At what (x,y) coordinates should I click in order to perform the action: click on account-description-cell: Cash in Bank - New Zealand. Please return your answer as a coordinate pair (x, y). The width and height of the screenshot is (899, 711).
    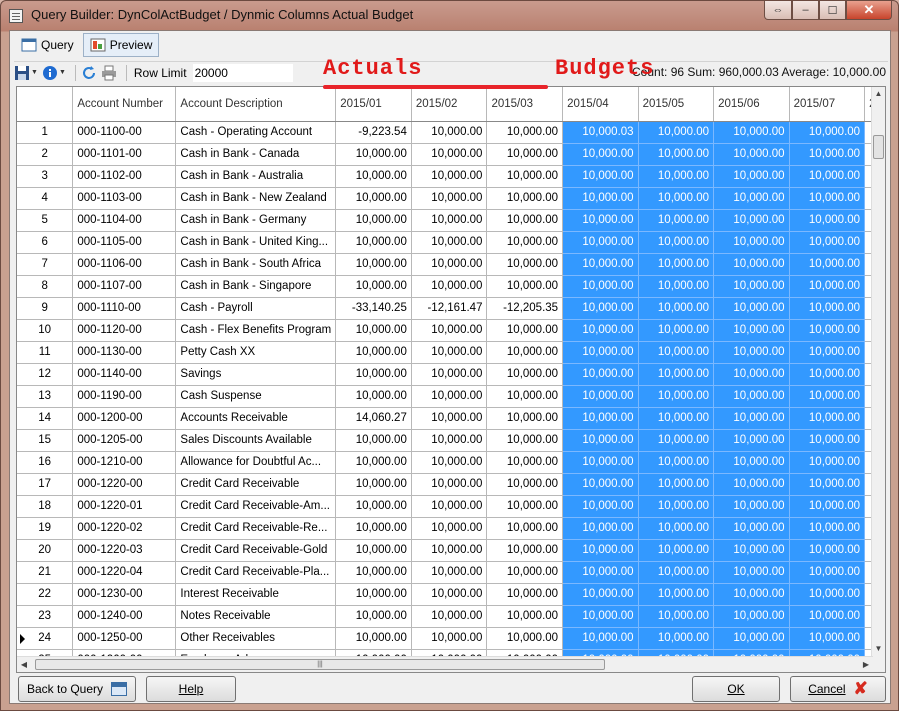
    Looking at the image, I should click on (256, 198).